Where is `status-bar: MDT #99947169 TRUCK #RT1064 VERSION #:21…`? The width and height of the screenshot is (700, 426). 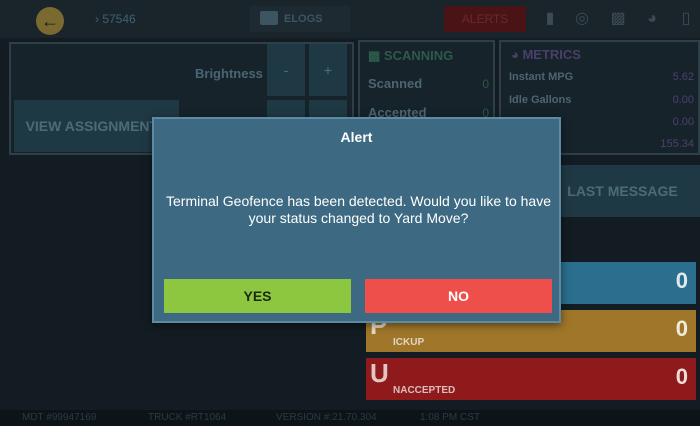
status-bar: MDT #99947169 TRUCK #RT1064 VERSION #:21… is located at coordinates (350, 418).